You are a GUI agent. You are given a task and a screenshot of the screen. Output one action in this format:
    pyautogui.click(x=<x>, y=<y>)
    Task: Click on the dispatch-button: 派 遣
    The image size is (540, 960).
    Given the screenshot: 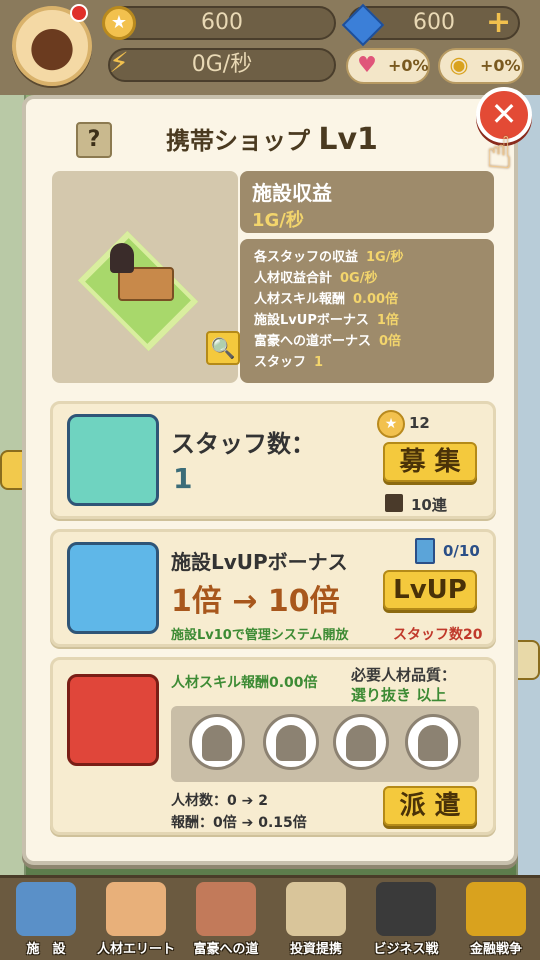 What is the action you would take?
    pyautogui.click(x=430, y=806)
    